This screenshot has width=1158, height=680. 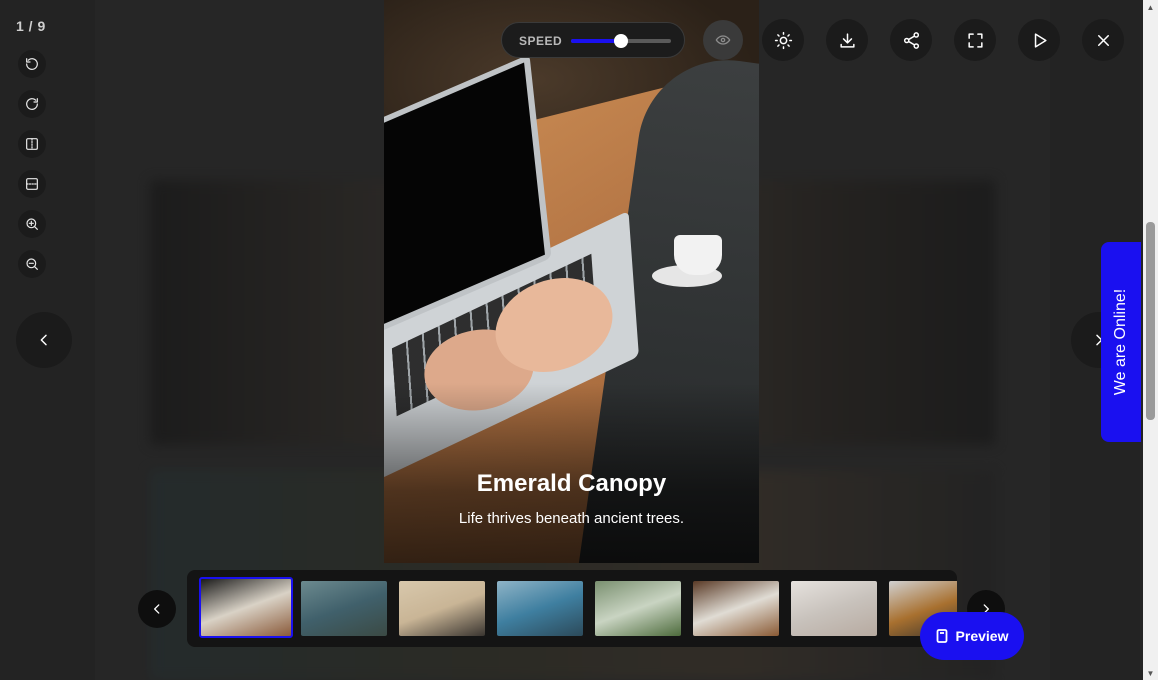 I want to click on play-slideshow-button, so click(x=1039, y=40).